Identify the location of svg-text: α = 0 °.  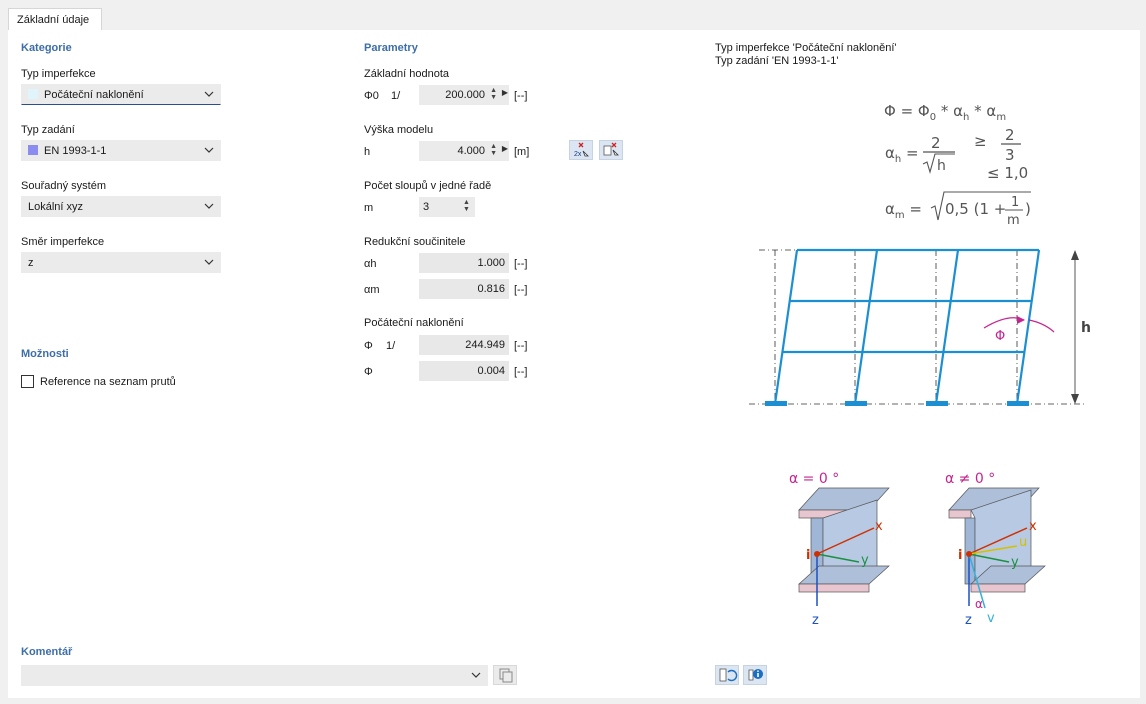
(814, 479).